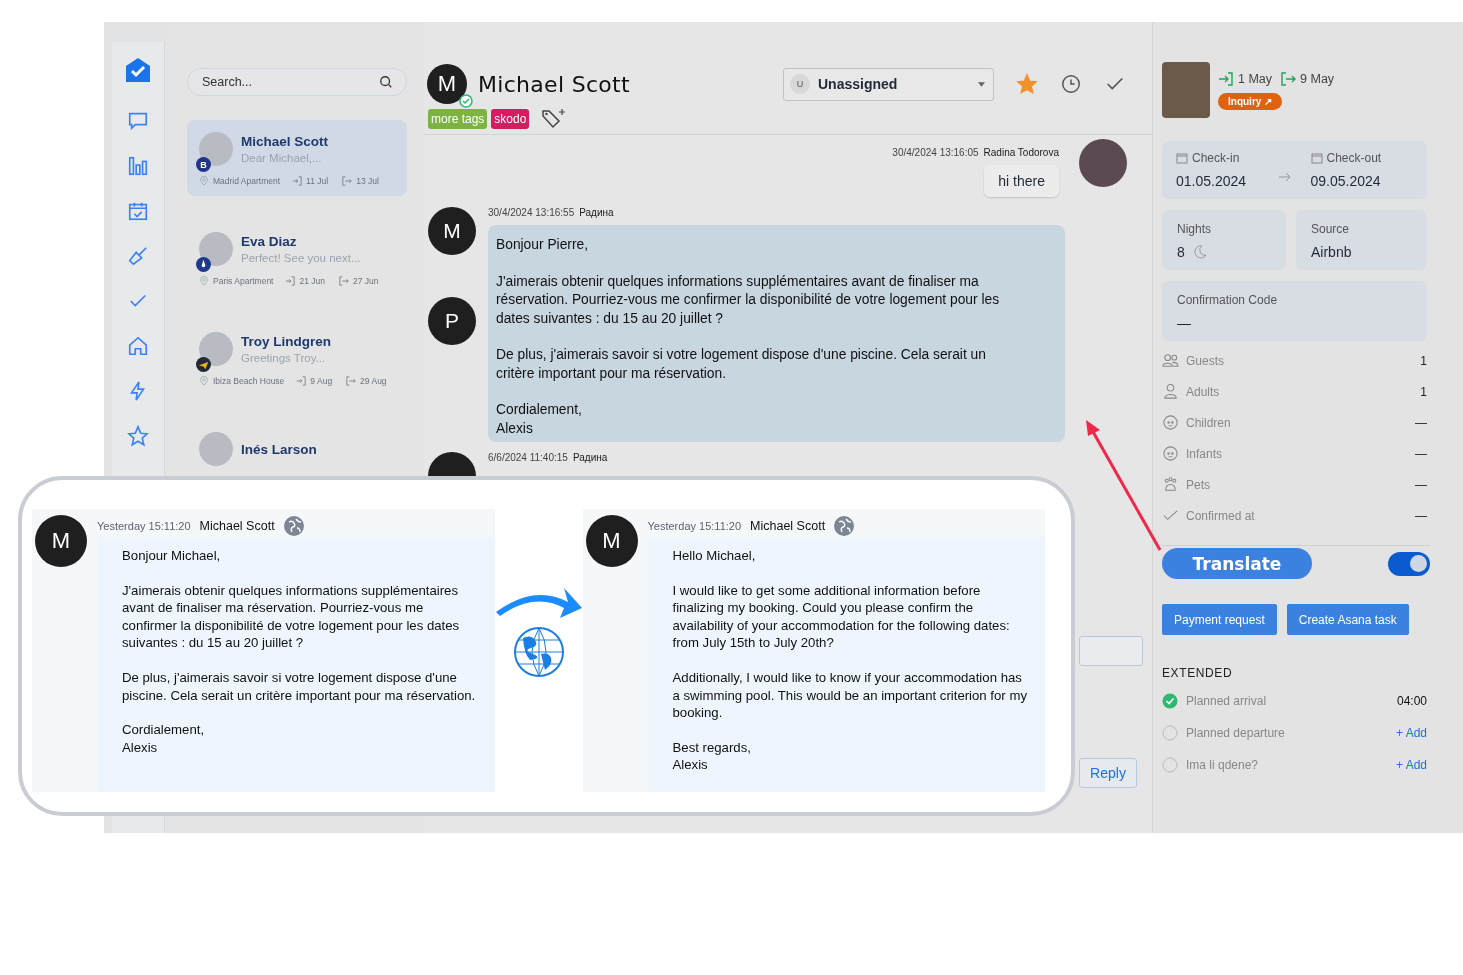  What do you see at coordinates (888, 84) in the screenshot?
I see `assignee-dropdown: U Unassigned` at bounding box center [888, 84].